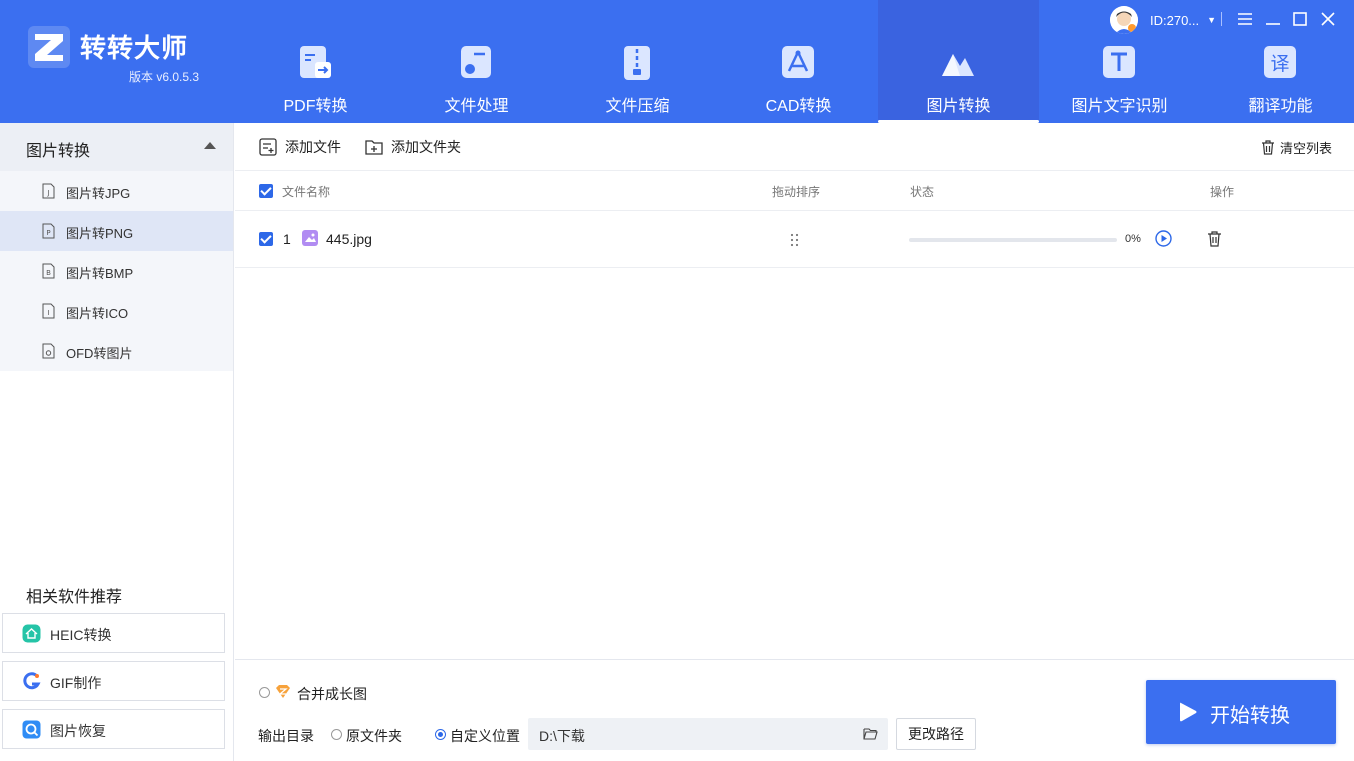 Image resolution: width=1354 pixels, height=761 pixels. Describe the element at coordinates (1119, 62) in the screenshot. I see `ocr-icon` at that location.